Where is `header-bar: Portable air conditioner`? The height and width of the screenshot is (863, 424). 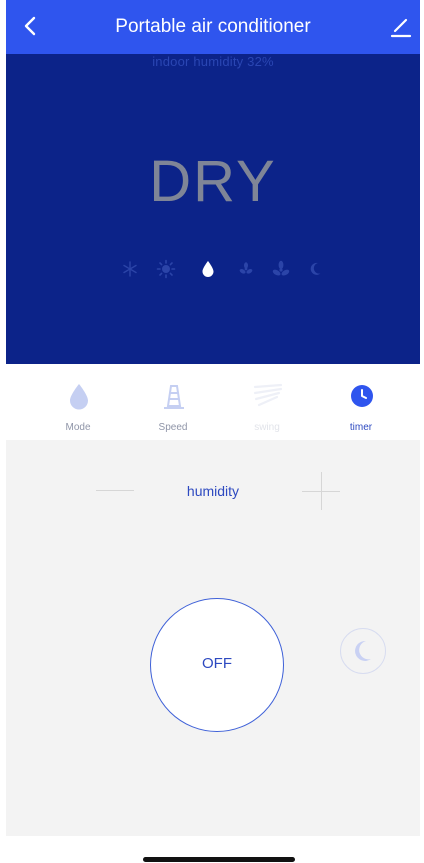
header-bar: Portable air conditioner is located at coordinates (213, 27).